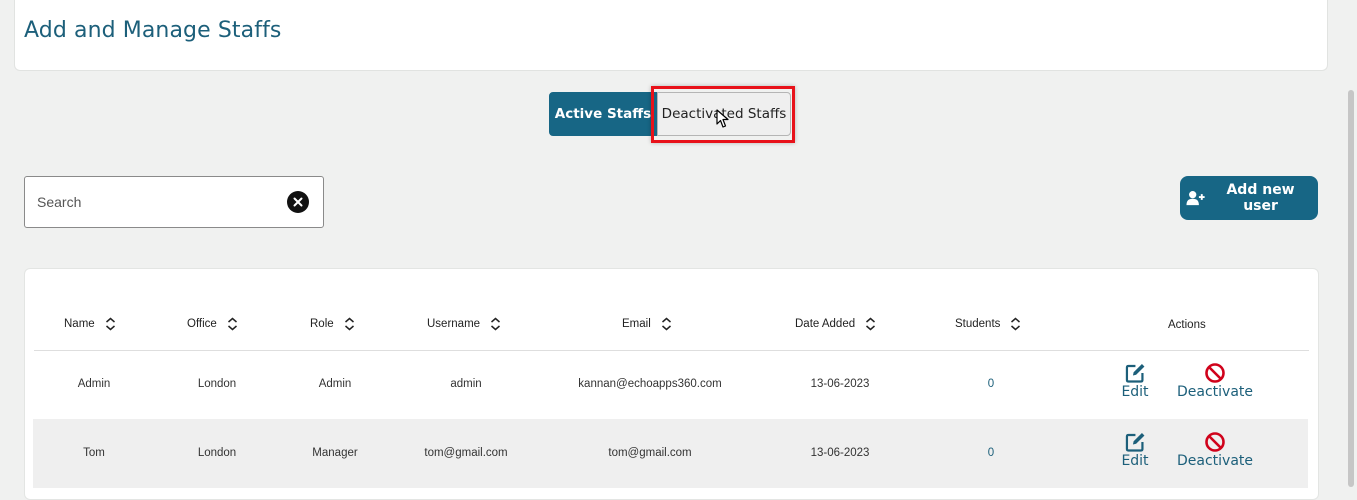 The height and width of the screenshot is (500, 1357). What do you see at coordinates (1351, 288) in the screenshot?
I see `scrollbar-thumb` at bounding box center [1351, 288].